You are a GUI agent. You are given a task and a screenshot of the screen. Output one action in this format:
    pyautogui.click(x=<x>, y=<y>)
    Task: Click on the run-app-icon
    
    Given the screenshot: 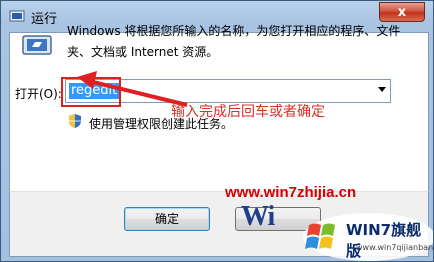 What is the action you would take?
    pyautogui.click(x=17, y=16)
    